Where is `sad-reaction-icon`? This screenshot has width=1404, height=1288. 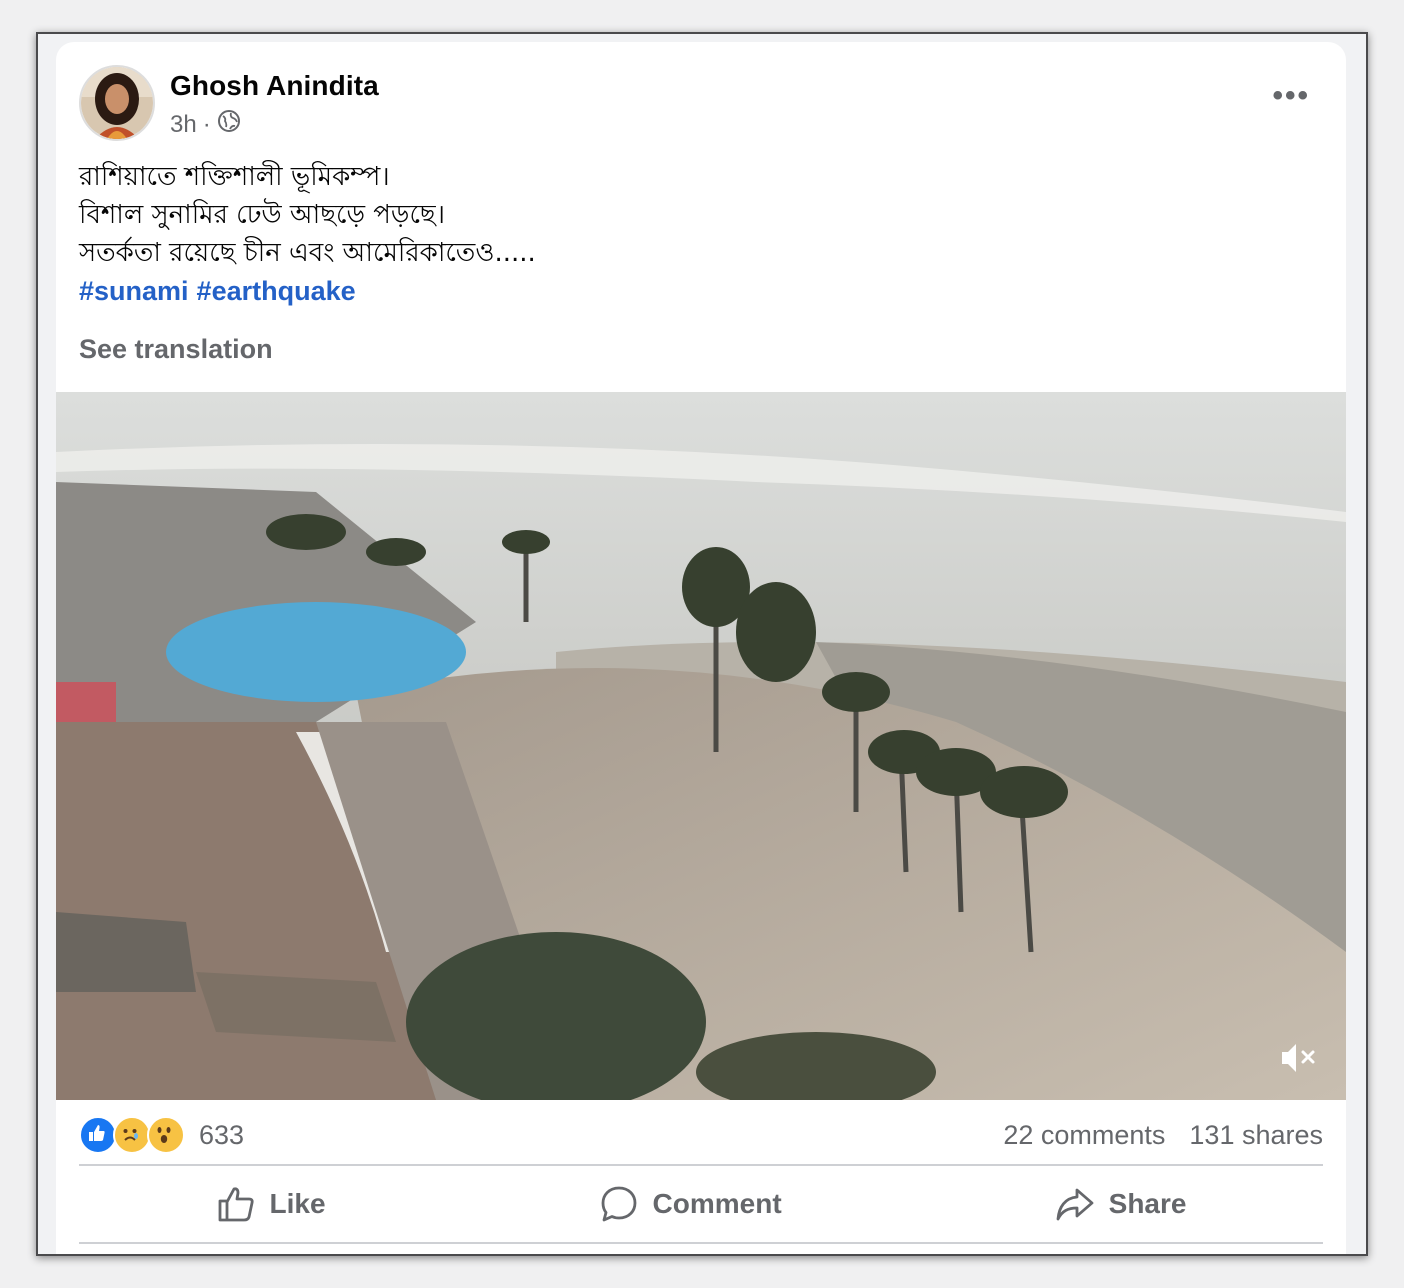
sad-reaction-icon is located at coordinates (132, 1135).